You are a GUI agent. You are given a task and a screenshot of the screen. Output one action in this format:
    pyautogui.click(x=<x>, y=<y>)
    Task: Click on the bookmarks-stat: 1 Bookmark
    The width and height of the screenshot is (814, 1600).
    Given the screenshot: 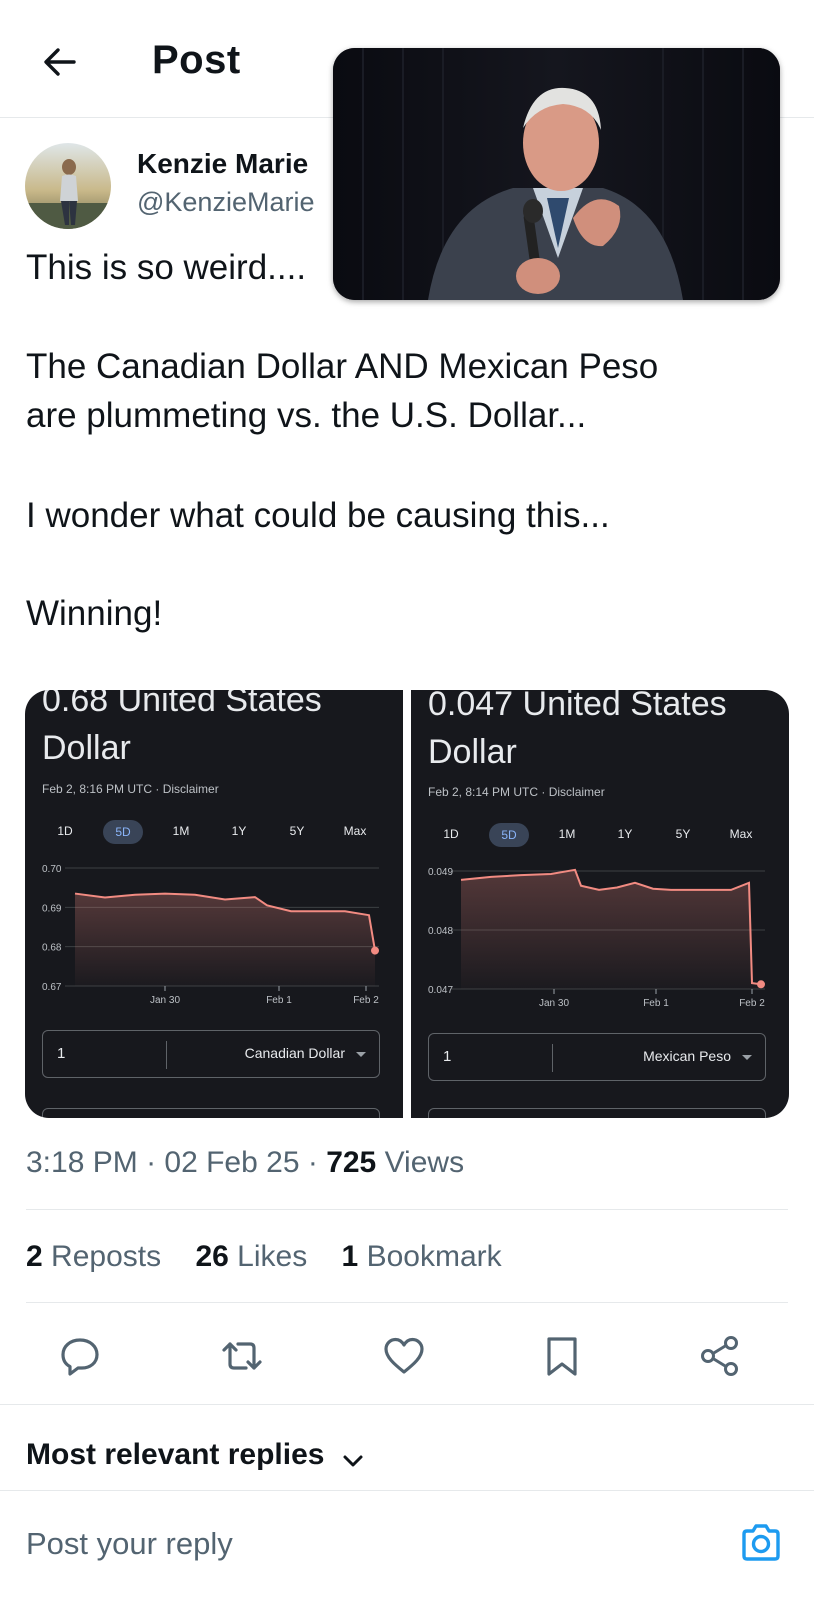 What is the action you would take?
    pyautogui.click(x=422, y=1257)
    